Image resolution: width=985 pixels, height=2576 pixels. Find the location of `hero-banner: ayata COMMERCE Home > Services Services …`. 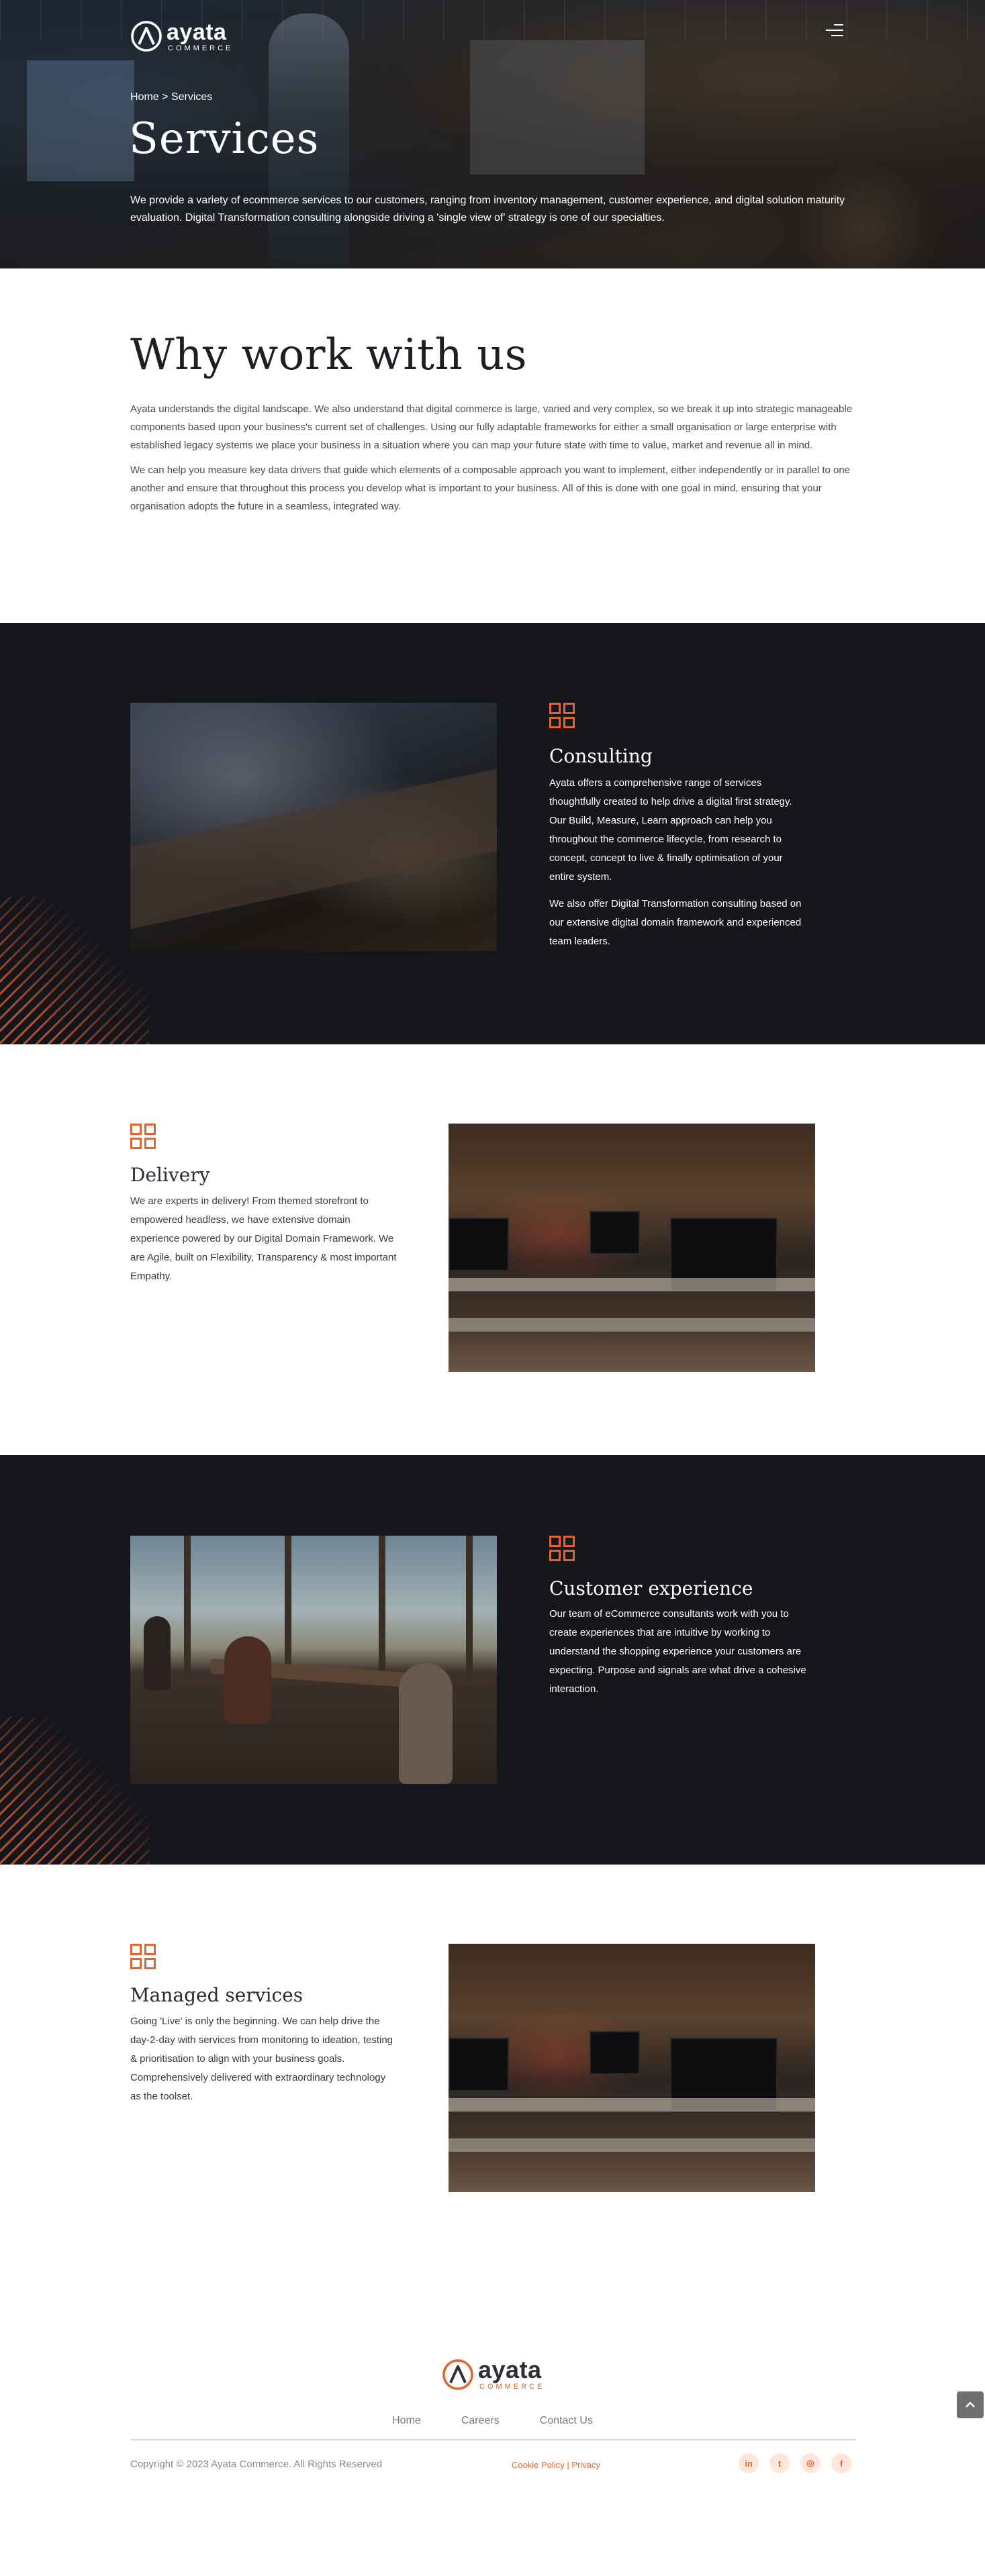

hero-banner: ayata COMMERCE Home > Services Services … is located at coordinates (492, 134).